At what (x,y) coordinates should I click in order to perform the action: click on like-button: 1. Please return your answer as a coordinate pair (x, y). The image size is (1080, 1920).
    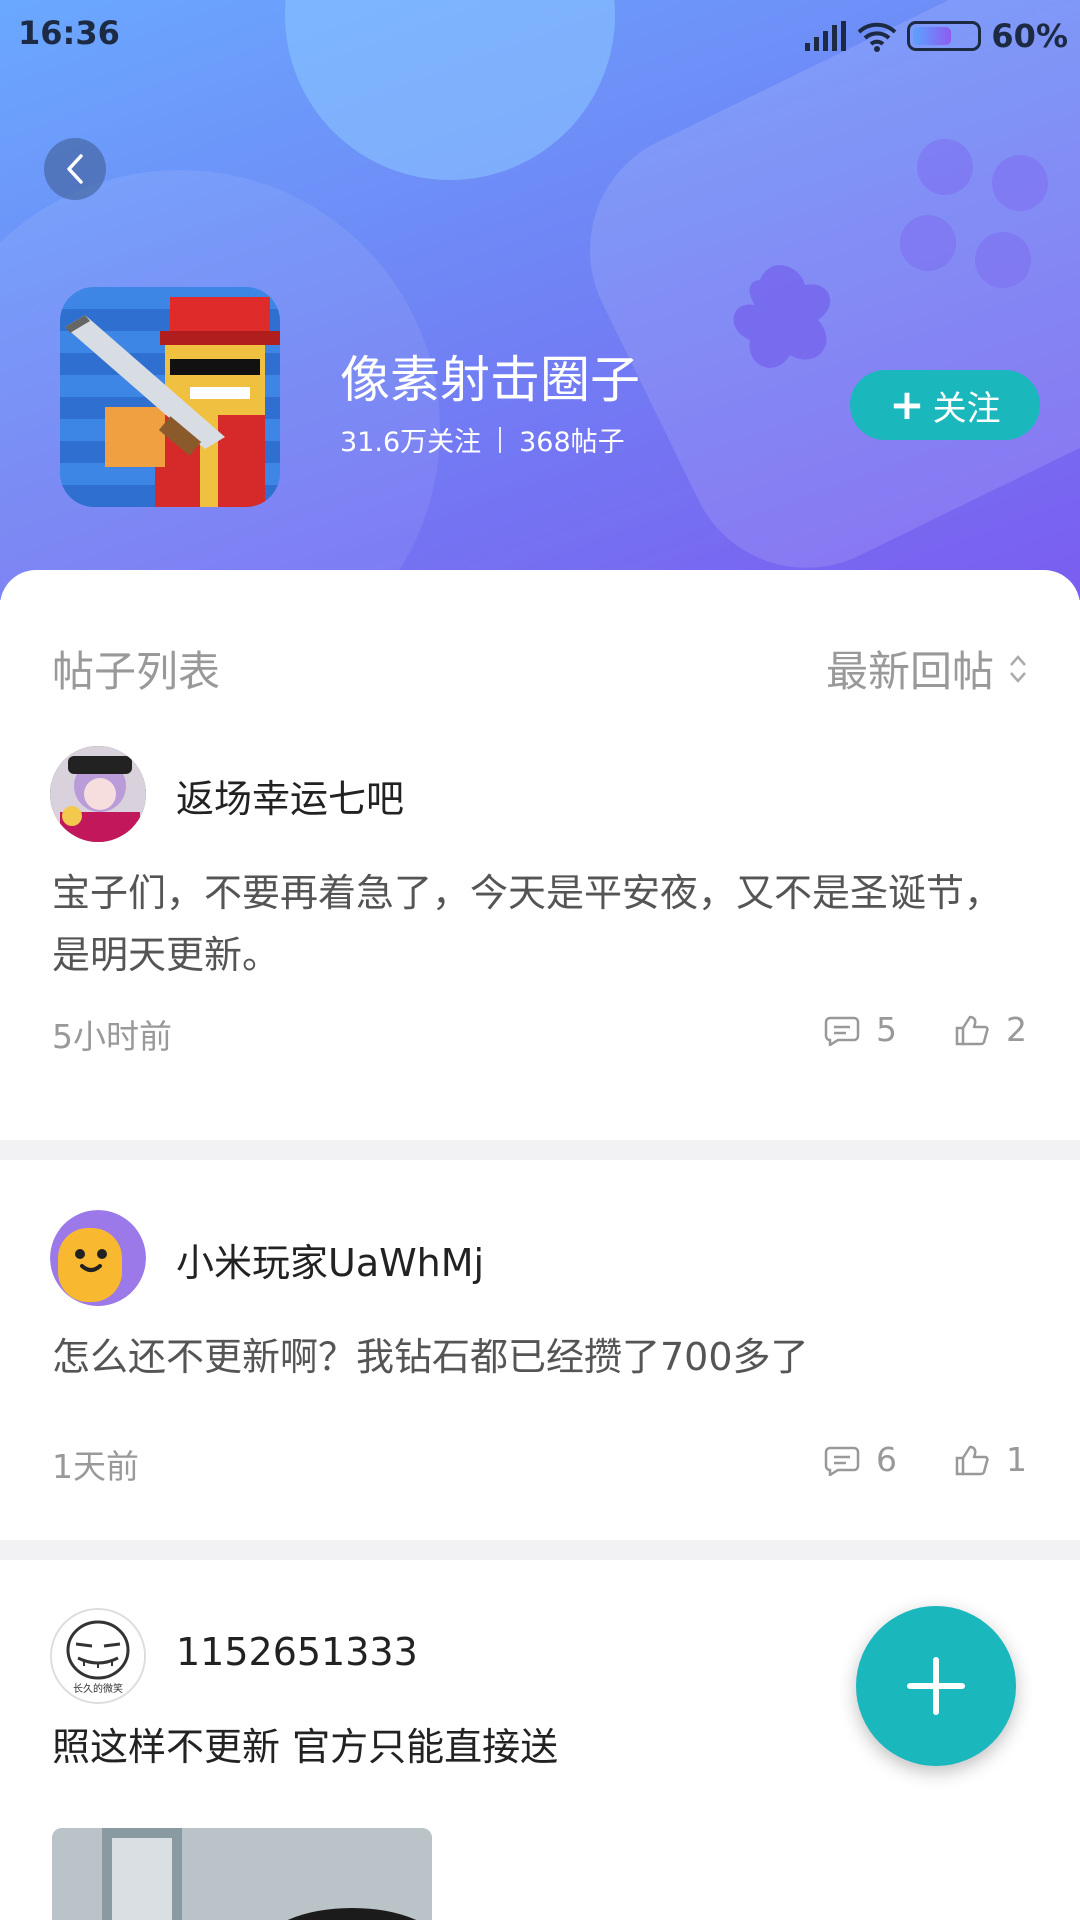
    Looking at the image, I should click on (990, 1459).